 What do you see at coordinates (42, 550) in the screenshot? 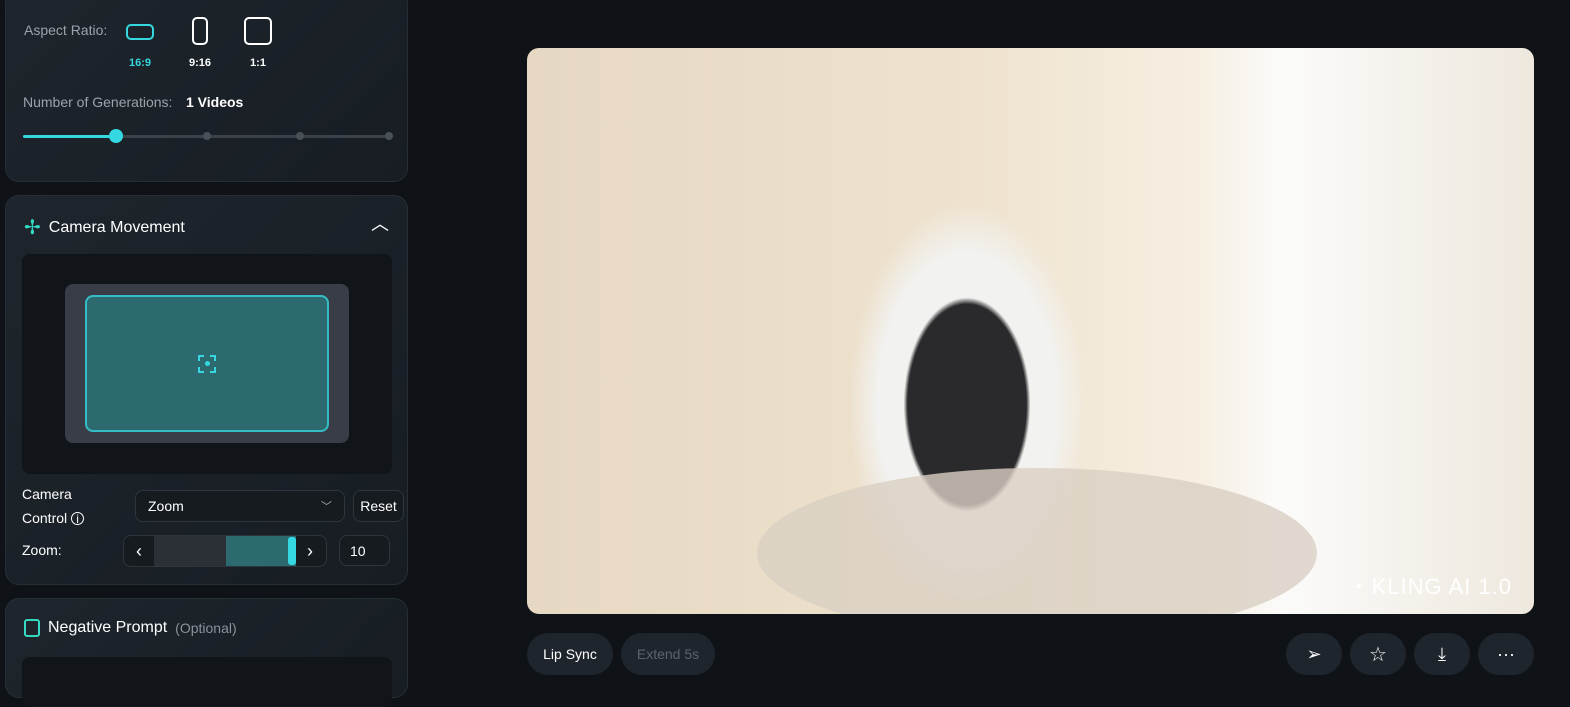
I see `zoom-label: Zoom:` at bounding box center [42, 550].